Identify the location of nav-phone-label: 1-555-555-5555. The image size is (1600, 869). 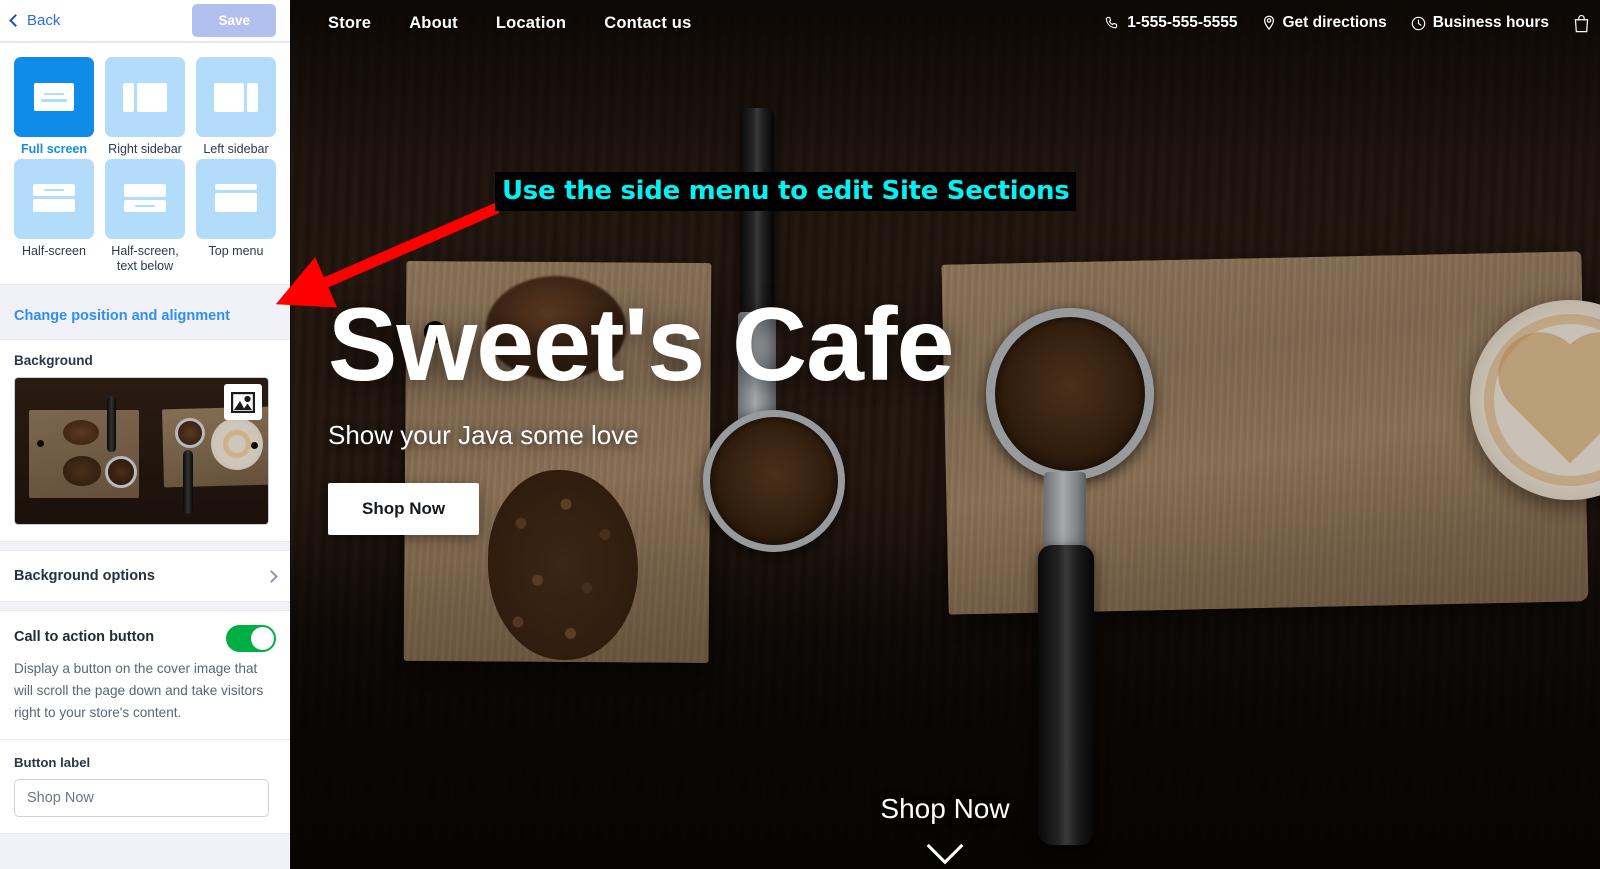
(1182, 22).